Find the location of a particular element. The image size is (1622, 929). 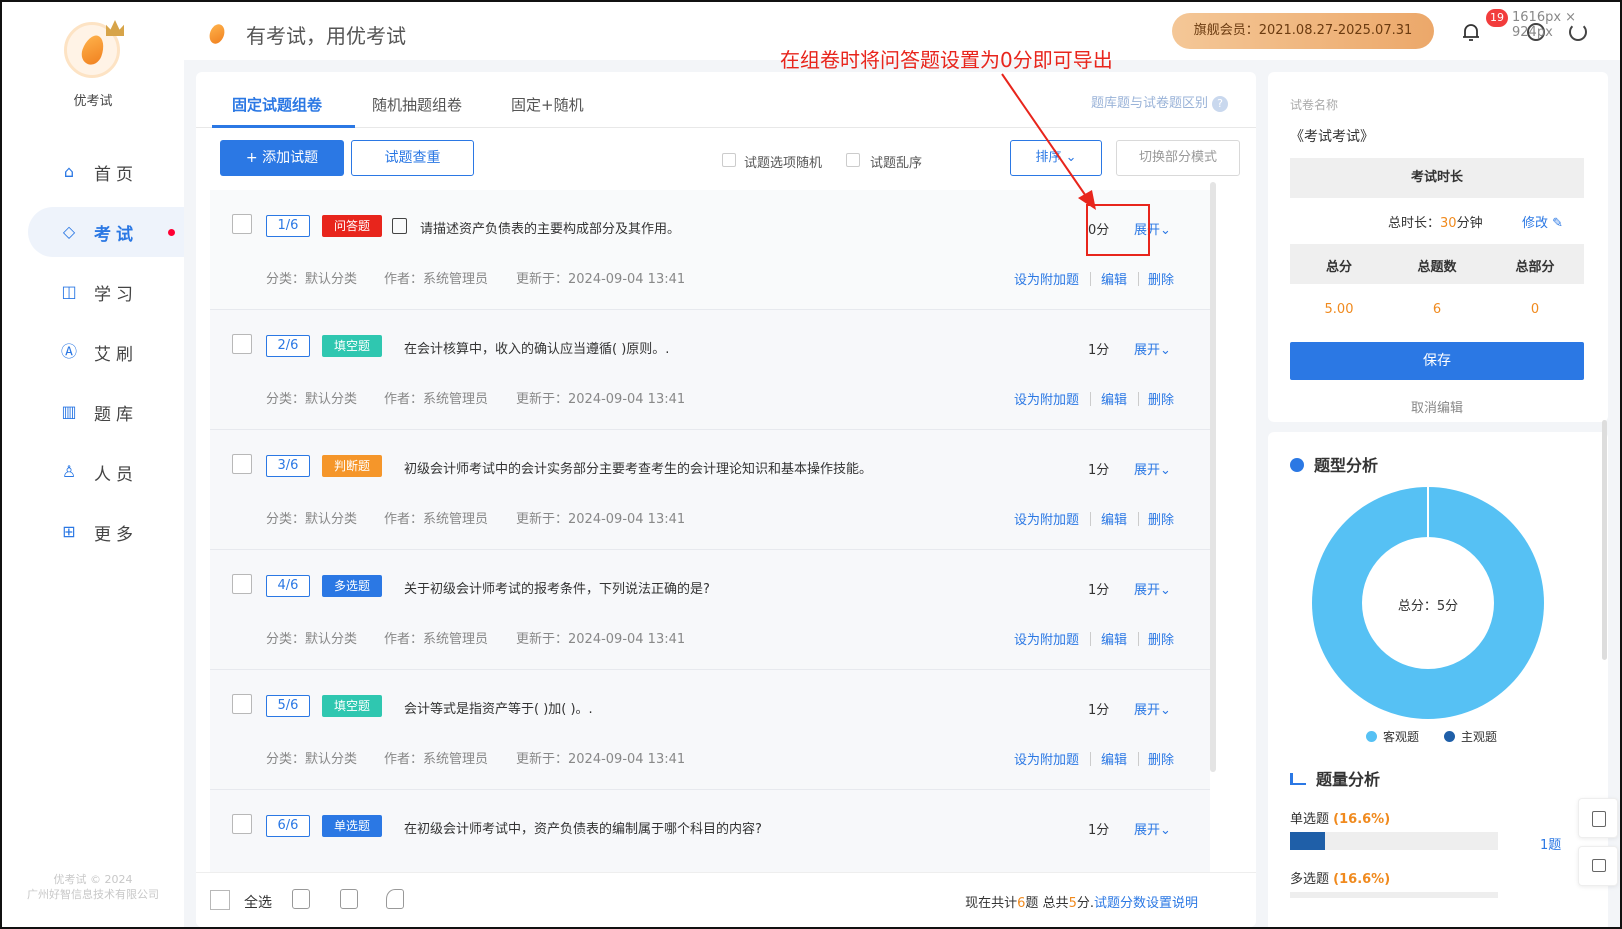

paper-name-label: 试卷名称 is located at coordinates (1314, 105).